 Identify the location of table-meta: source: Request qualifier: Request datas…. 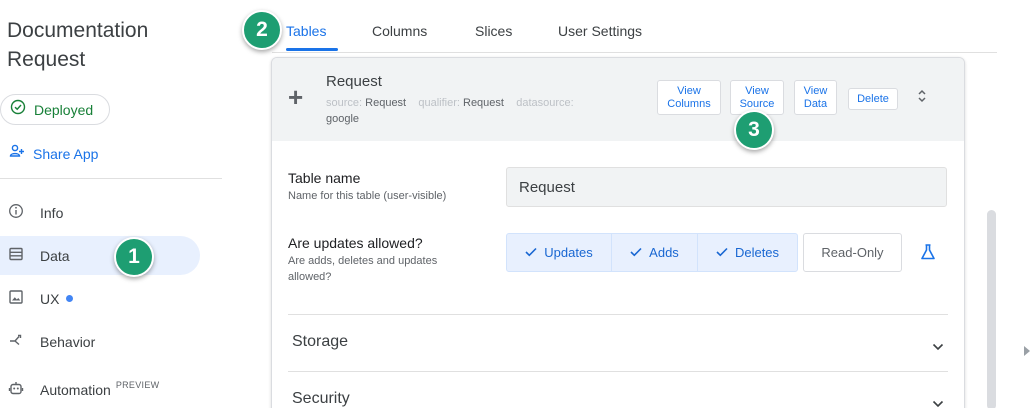
(476, 111).